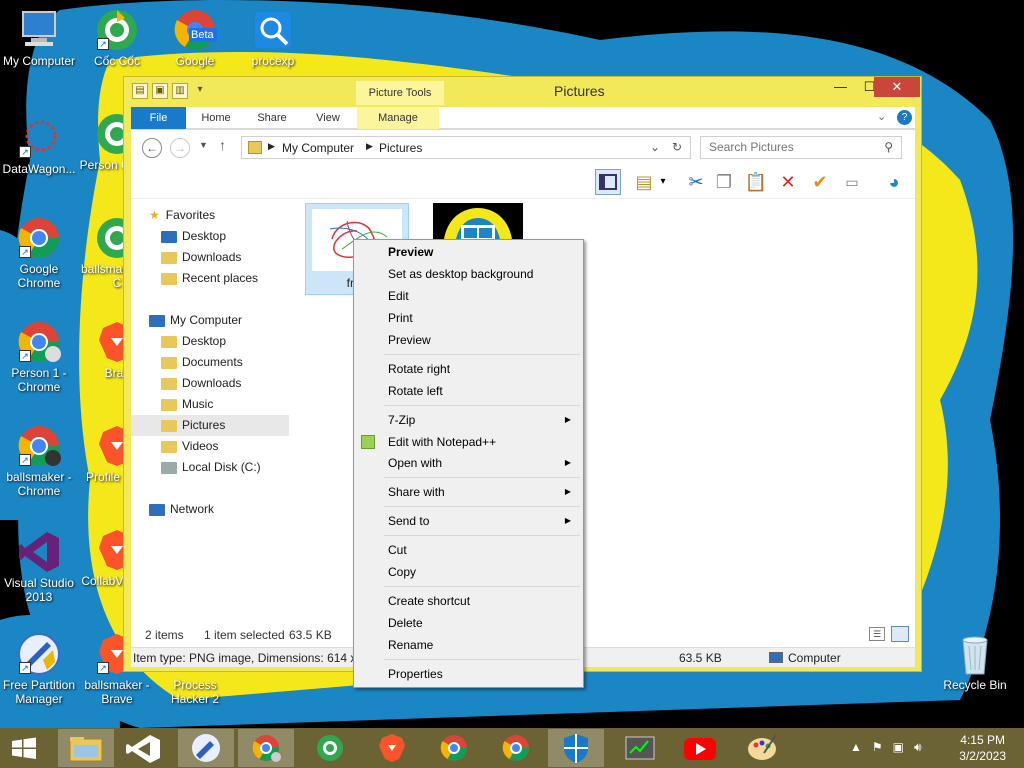 The height and width of the screenshot is (768, 1024). Describe the element at coordinates (877, 747) in the screenshot. I see `action-center-flag-icon: ⚑` at that location.